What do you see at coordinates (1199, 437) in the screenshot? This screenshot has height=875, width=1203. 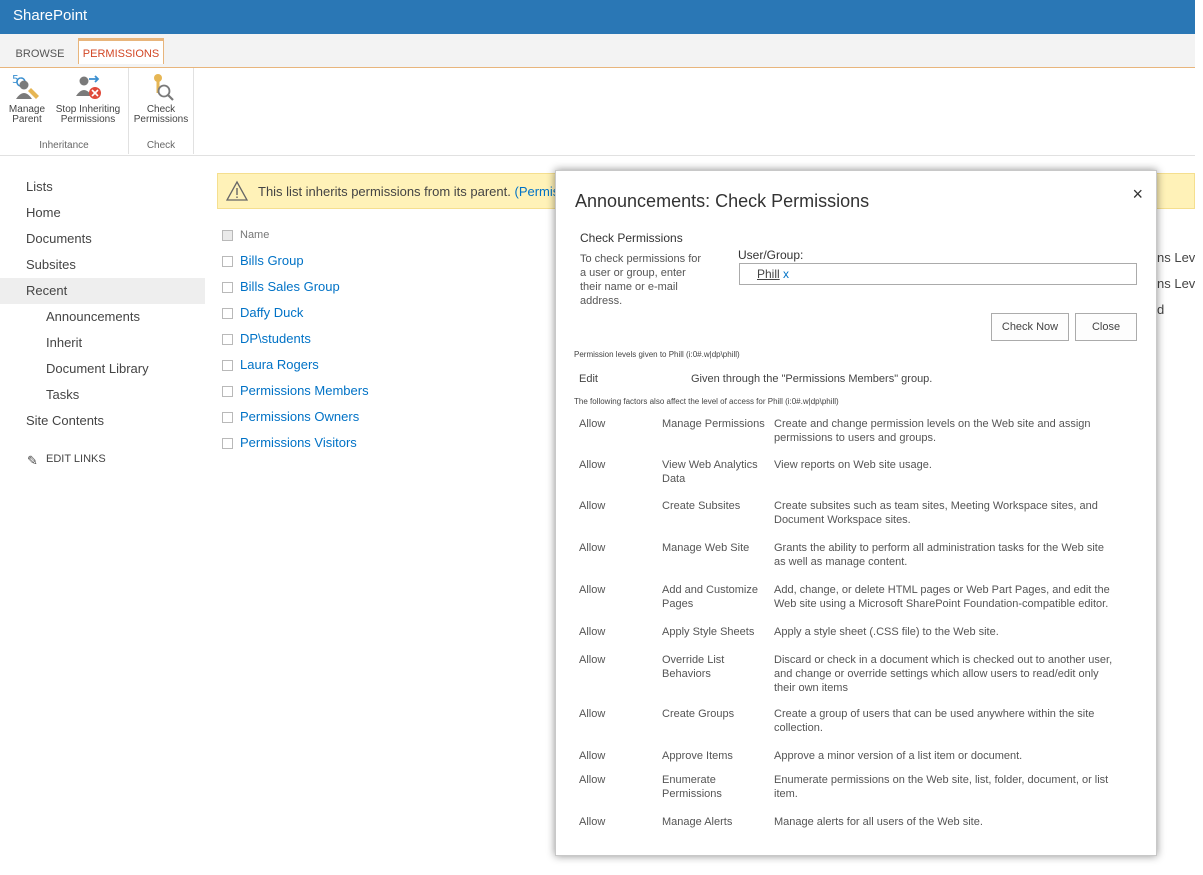 I see `window-edge` at bounding box center [1199, 437].